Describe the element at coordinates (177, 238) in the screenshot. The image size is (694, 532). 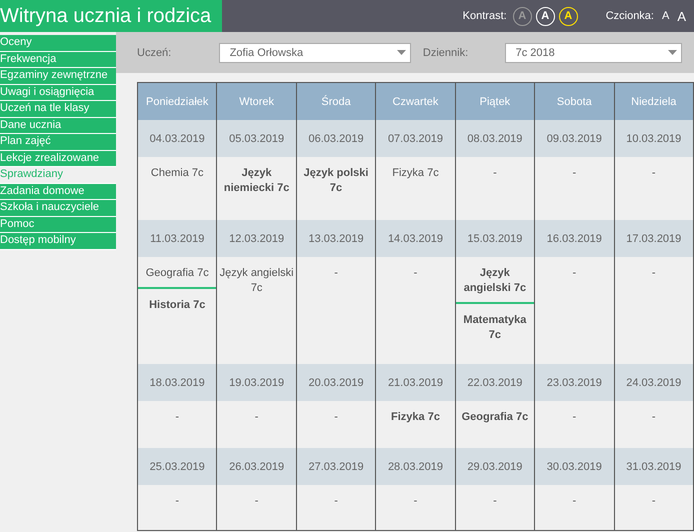
I see `date-cell: 11.03.2019` at that location.